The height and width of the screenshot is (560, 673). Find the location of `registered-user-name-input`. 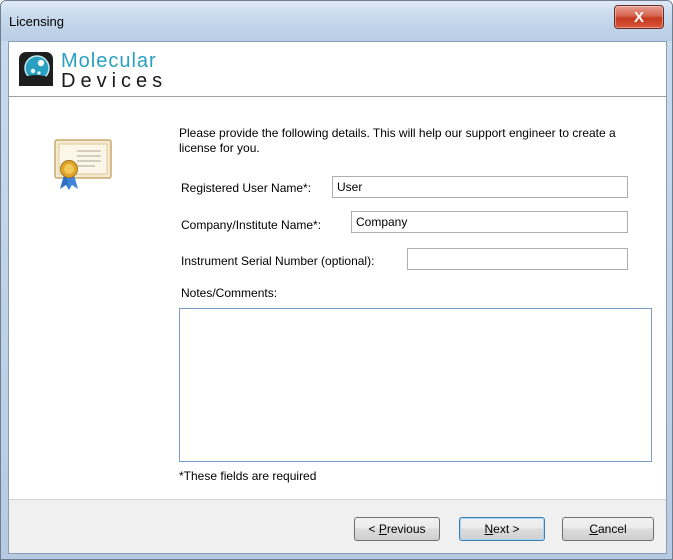

registered-user-name-input is located at coordinates (480, 187).